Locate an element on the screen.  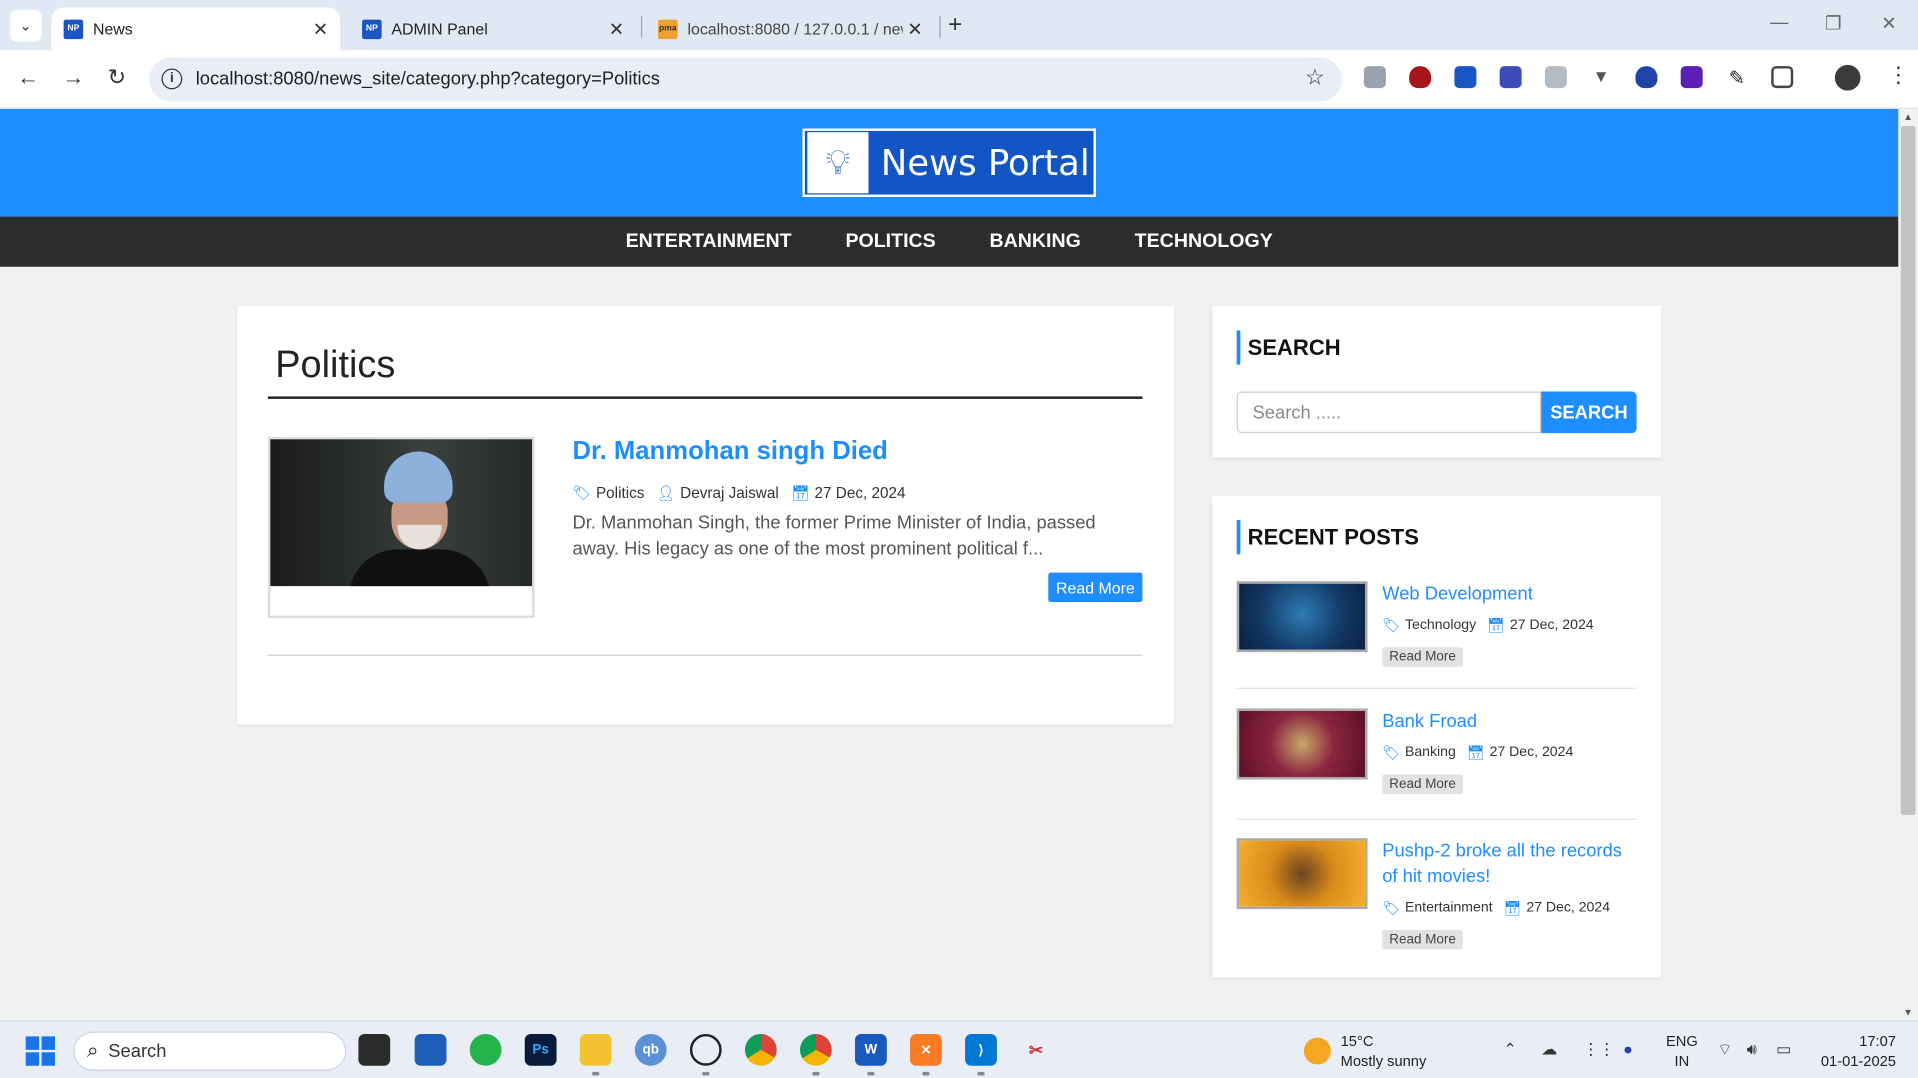
vscode-icon: ⟩ is located at coordinates (981, 1049).